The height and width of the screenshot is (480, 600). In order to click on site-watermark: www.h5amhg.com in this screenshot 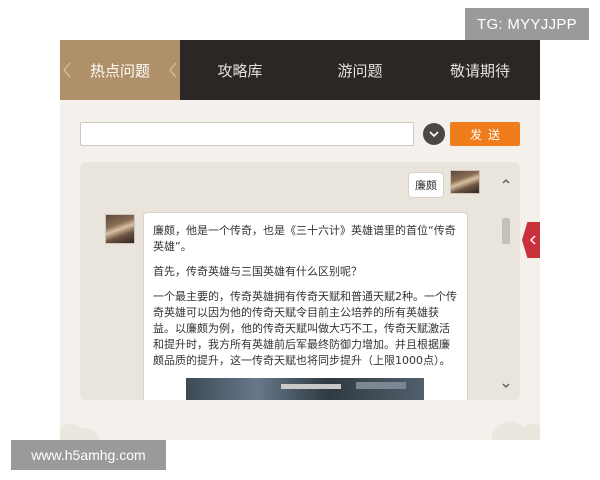, I will do `click(88, 455)`.